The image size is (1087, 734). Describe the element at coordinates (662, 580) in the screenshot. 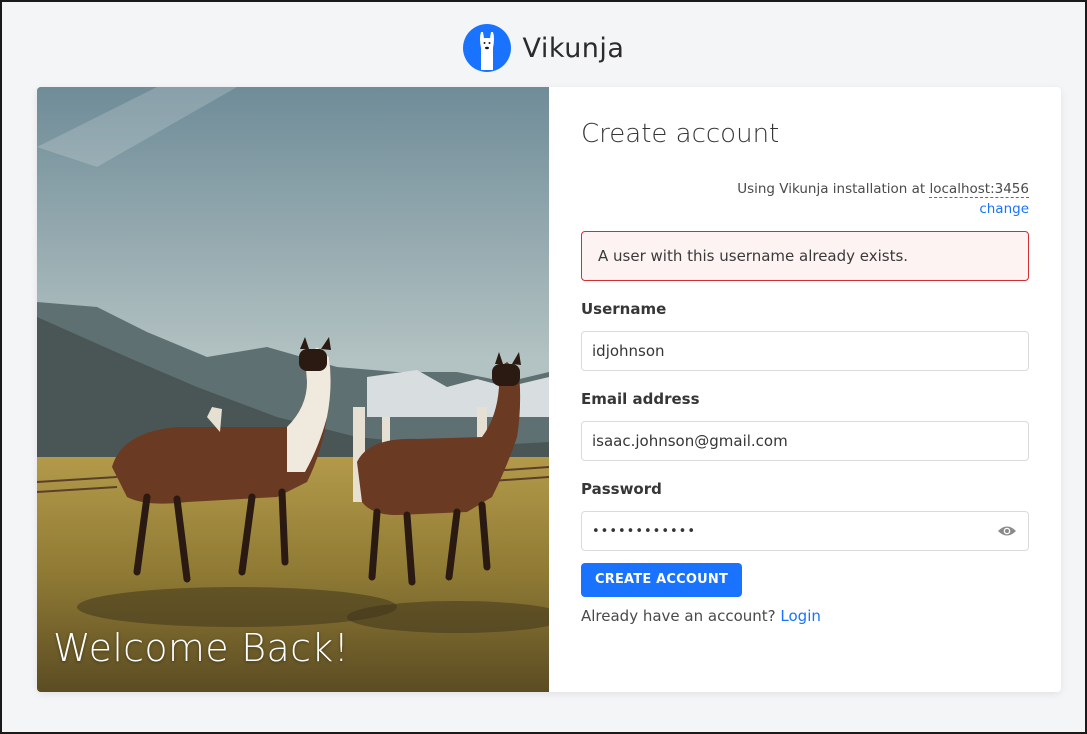

I see `create-account-button: CREATE ACCOUNT` at that location.